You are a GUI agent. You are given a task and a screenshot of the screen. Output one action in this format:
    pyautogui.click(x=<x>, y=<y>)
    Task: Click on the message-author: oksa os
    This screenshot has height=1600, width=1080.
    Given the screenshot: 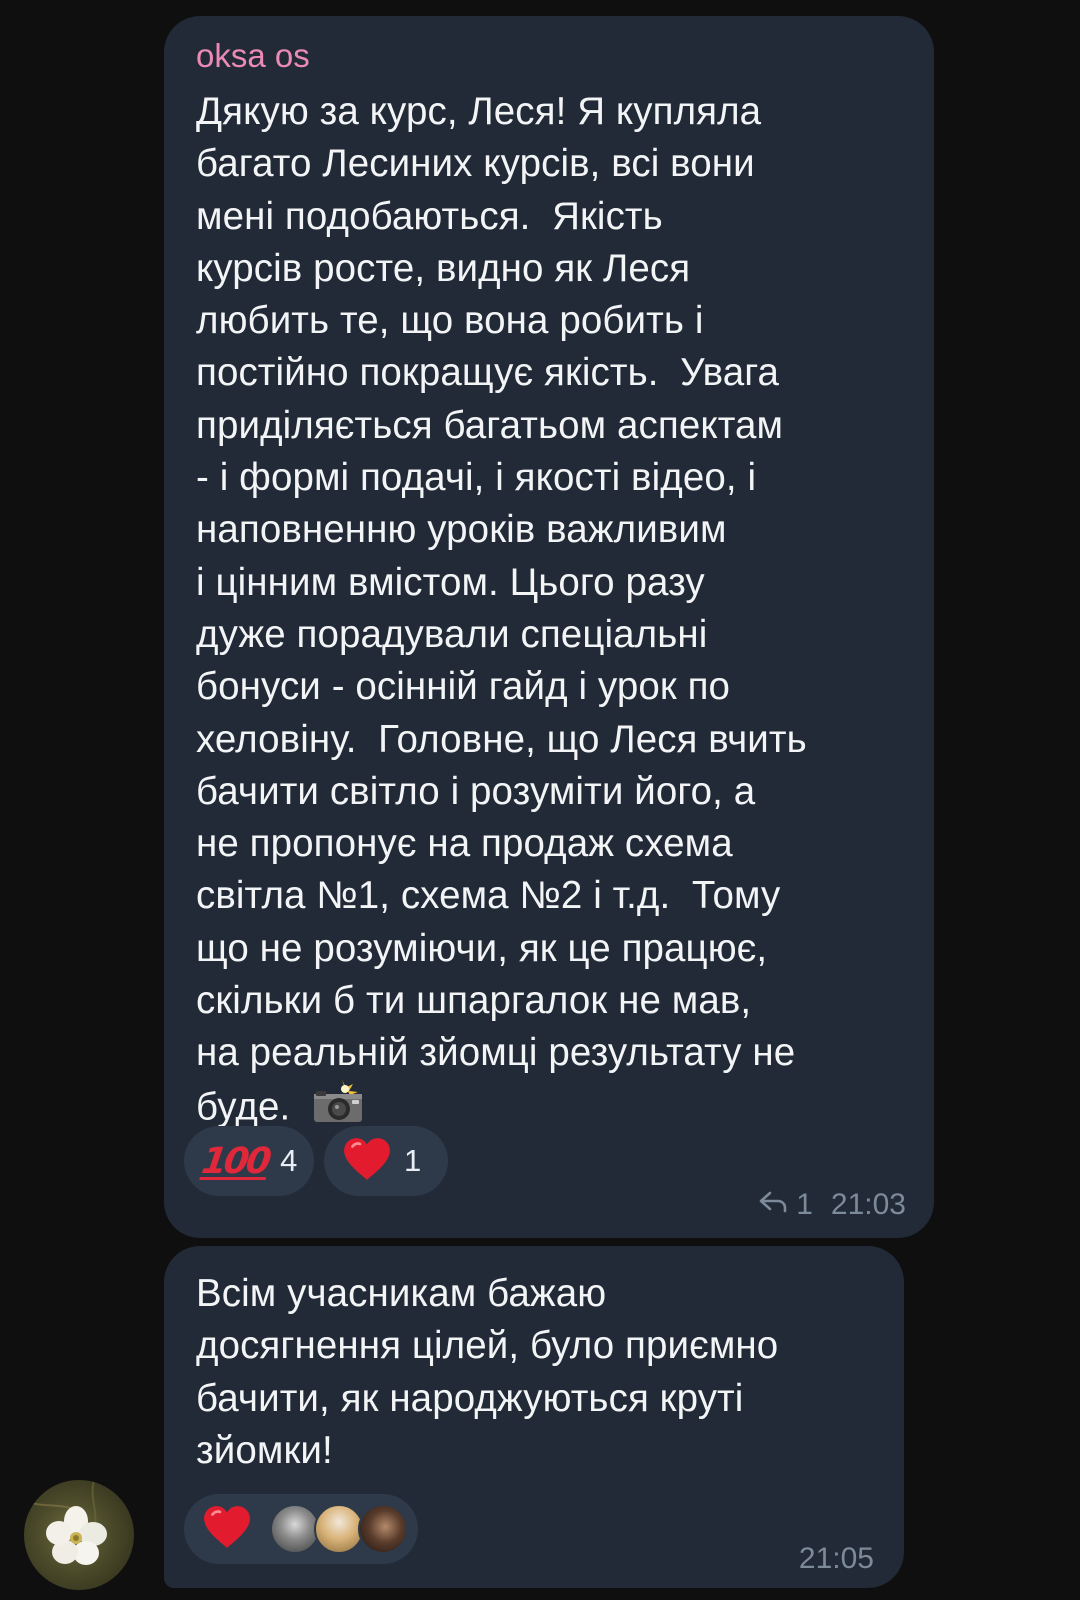 What is the action you would take?
    pyautogui.click(x=253, y=56)
    